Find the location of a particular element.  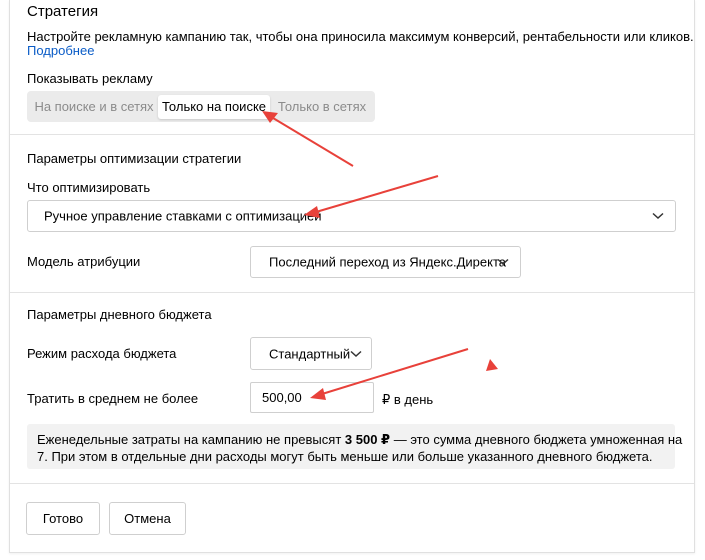

attribution-select: Последний переход из Яндекс.Директа is located at coordinates (385, 262).